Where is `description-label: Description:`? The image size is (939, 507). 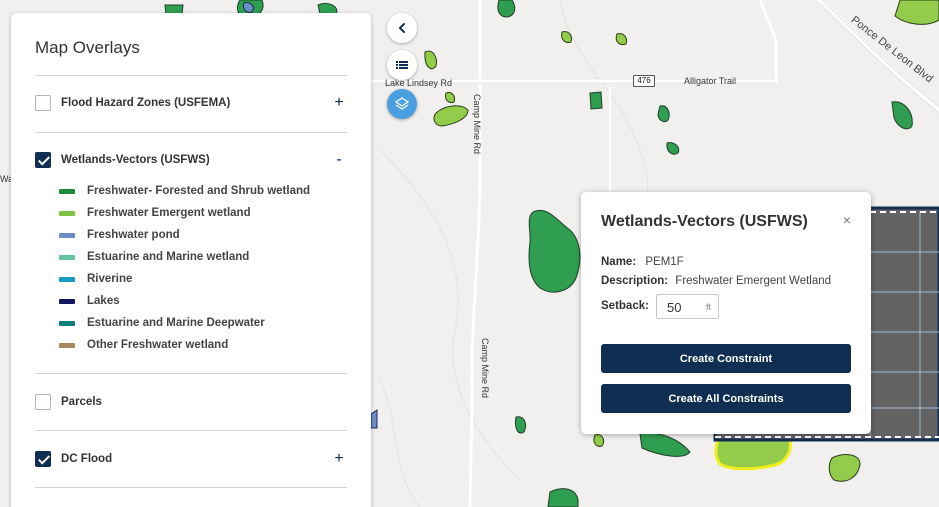
description-label: Description: is located at coordinates (635, 281).